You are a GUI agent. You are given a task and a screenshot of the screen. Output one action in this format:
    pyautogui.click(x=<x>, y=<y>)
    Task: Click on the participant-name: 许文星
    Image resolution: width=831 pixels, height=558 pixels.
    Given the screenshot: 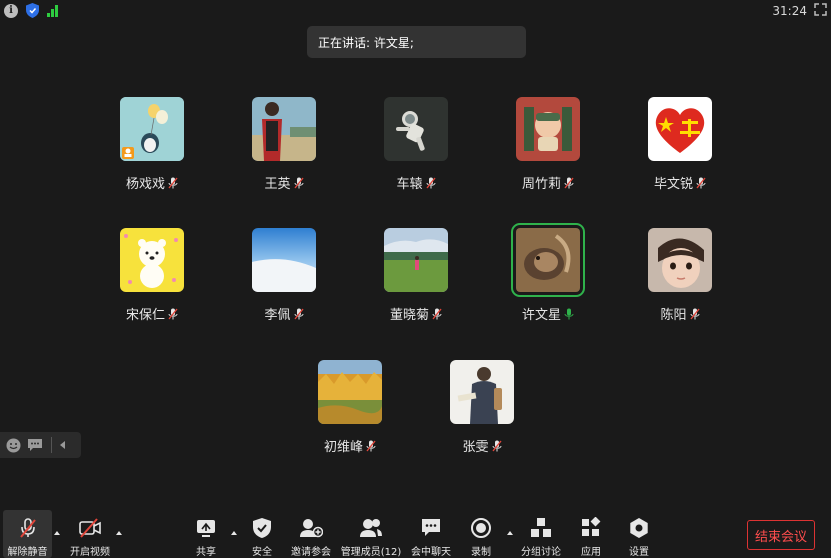 What is the action you would take?
    pyautogui.click(x=541, y=315)
    